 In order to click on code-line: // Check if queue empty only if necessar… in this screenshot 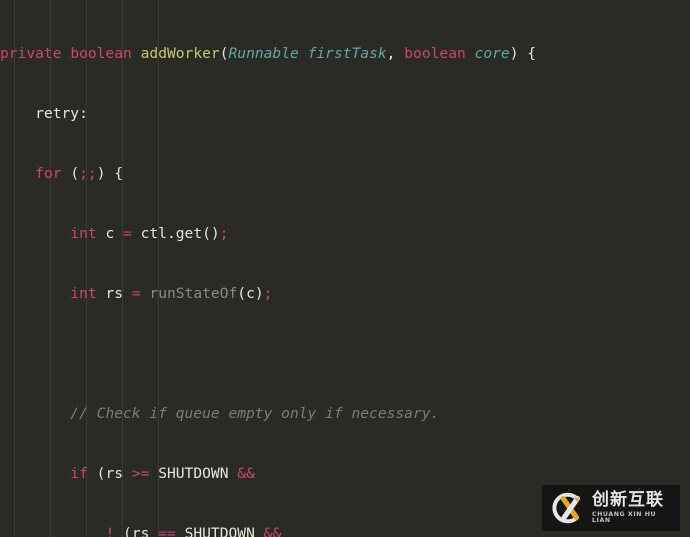, I will do `click(255, 413)`.